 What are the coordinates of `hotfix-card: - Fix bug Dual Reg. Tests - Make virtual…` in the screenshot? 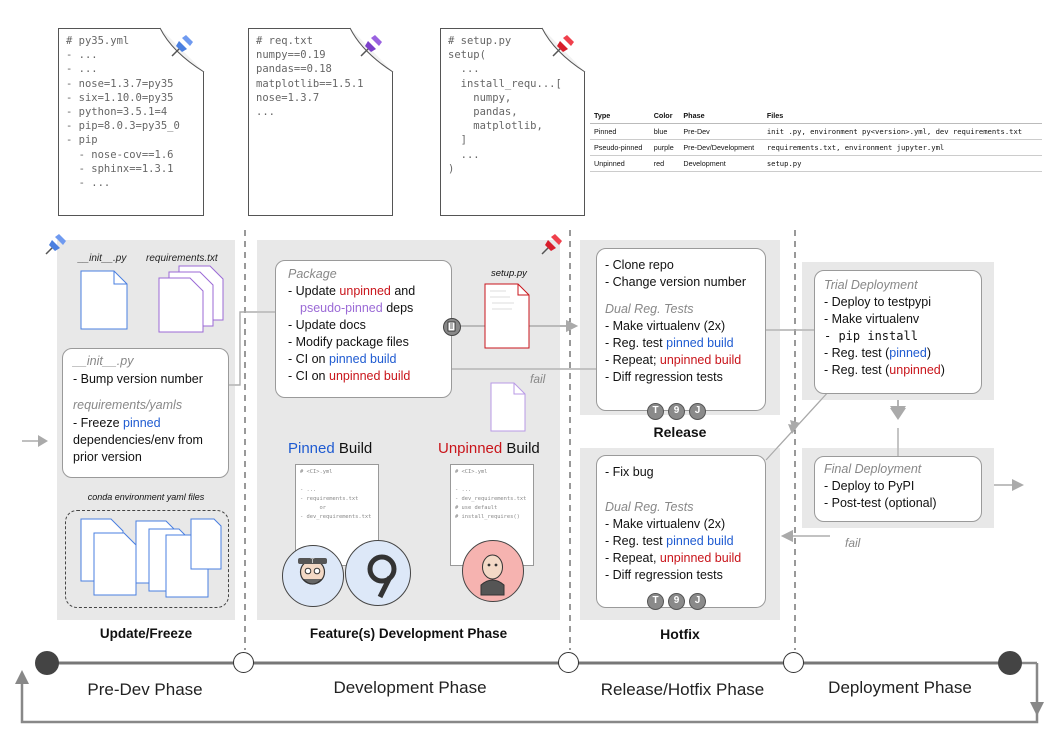 It's located at (681, 531).